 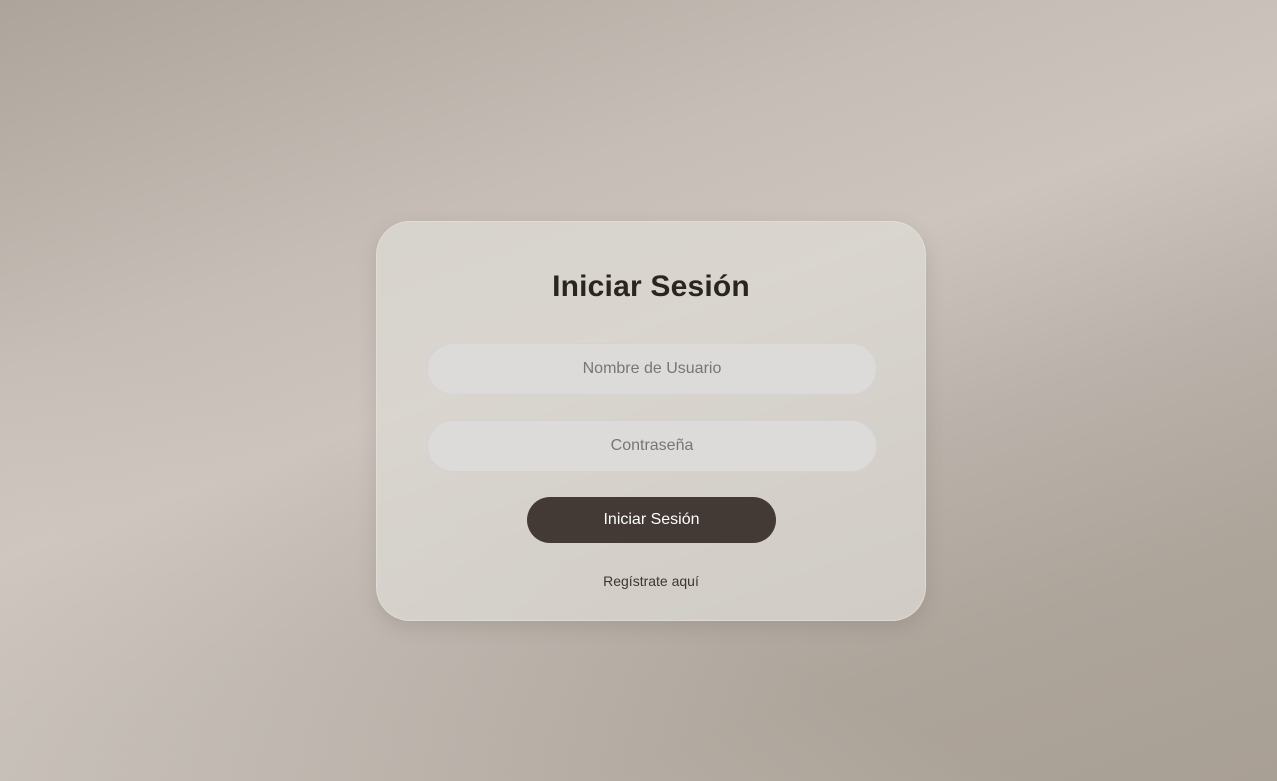 I want to click on password-input, so click(x=652, y=446).